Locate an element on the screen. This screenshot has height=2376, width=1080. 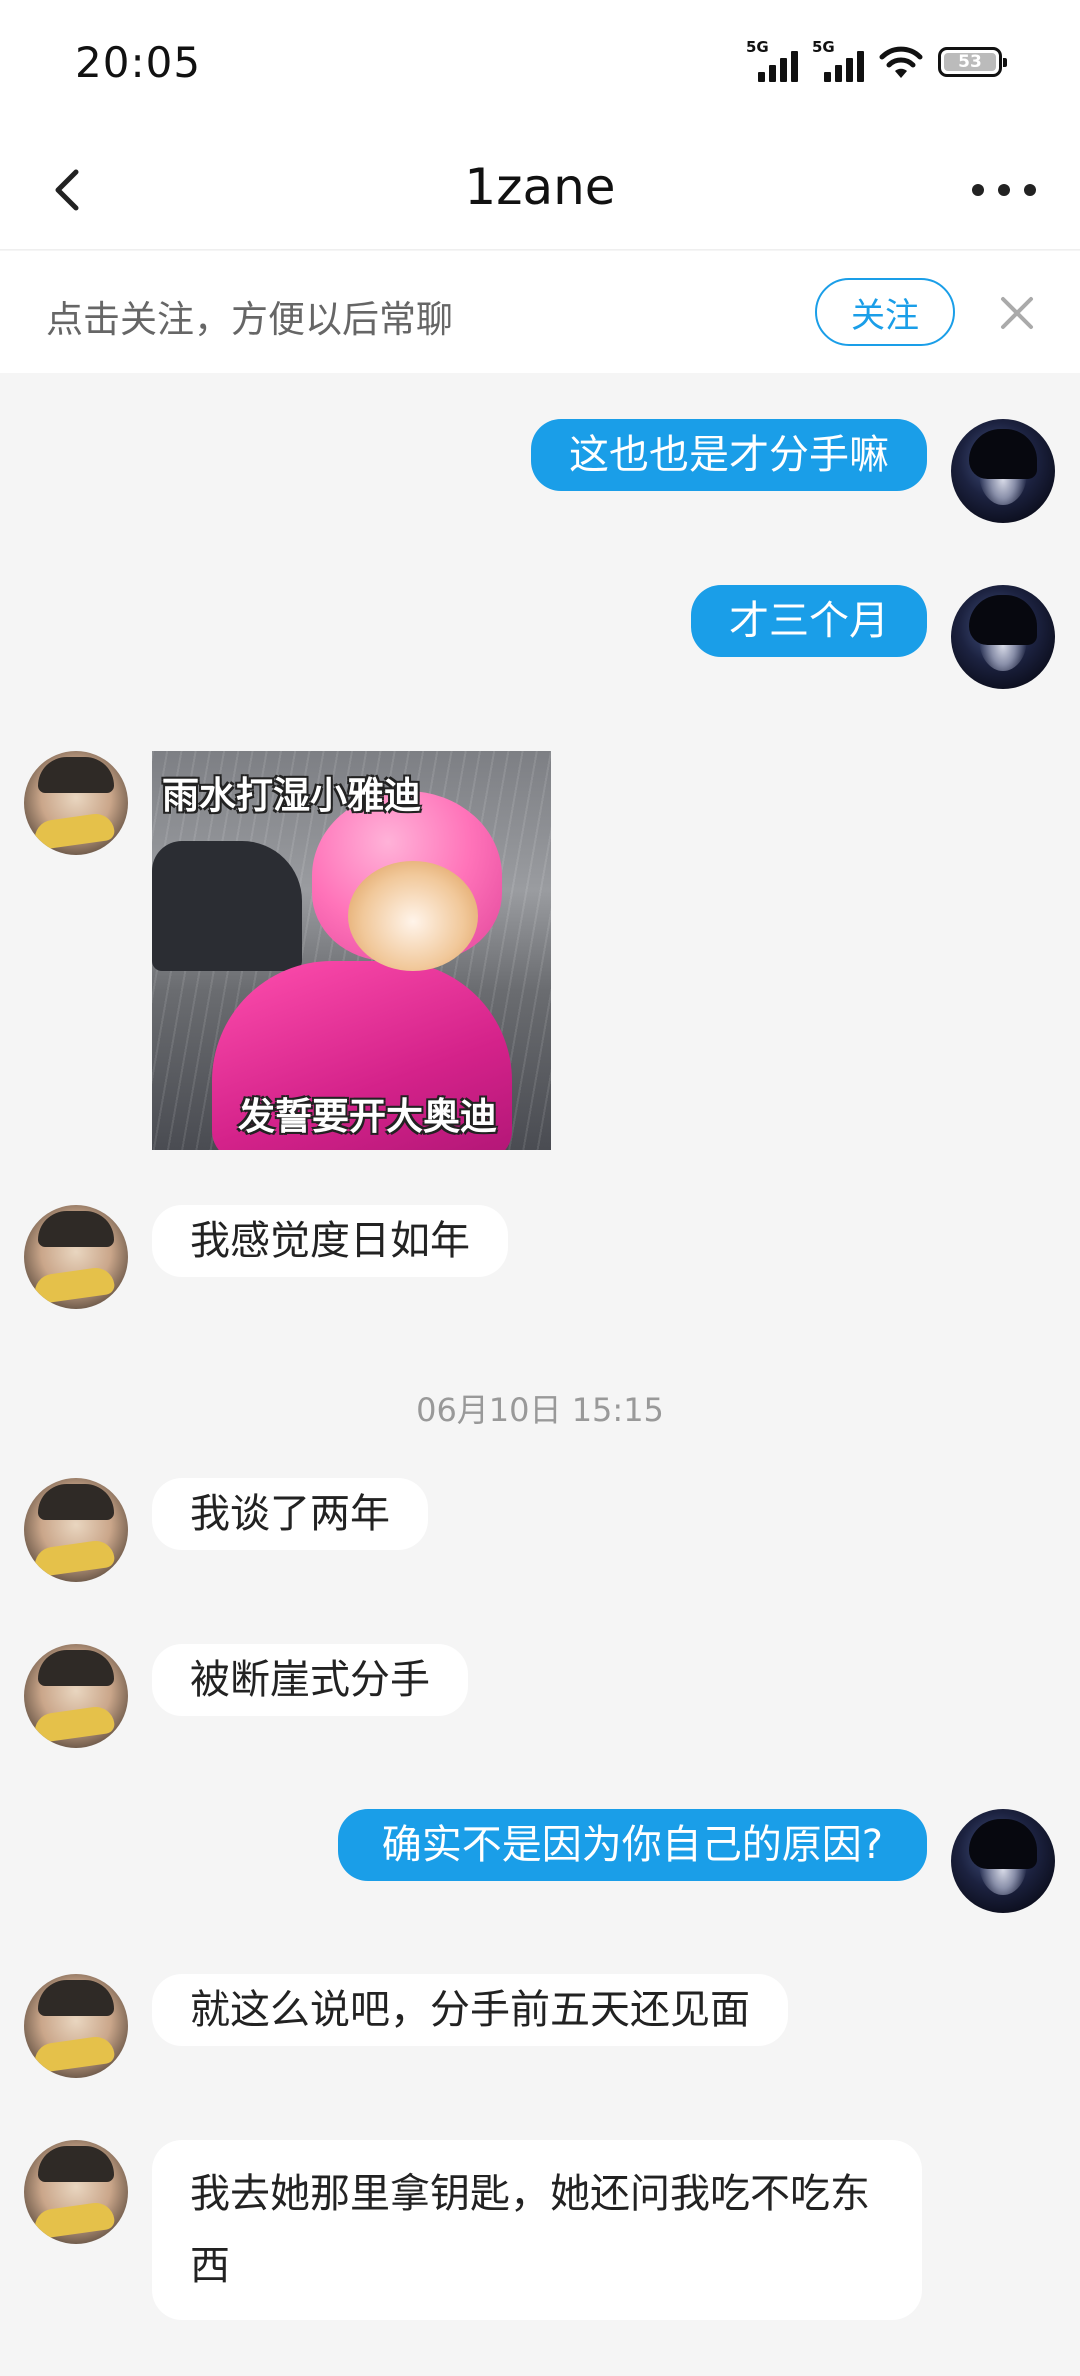
battery-level: 53 is located at coordinates (970, 62).